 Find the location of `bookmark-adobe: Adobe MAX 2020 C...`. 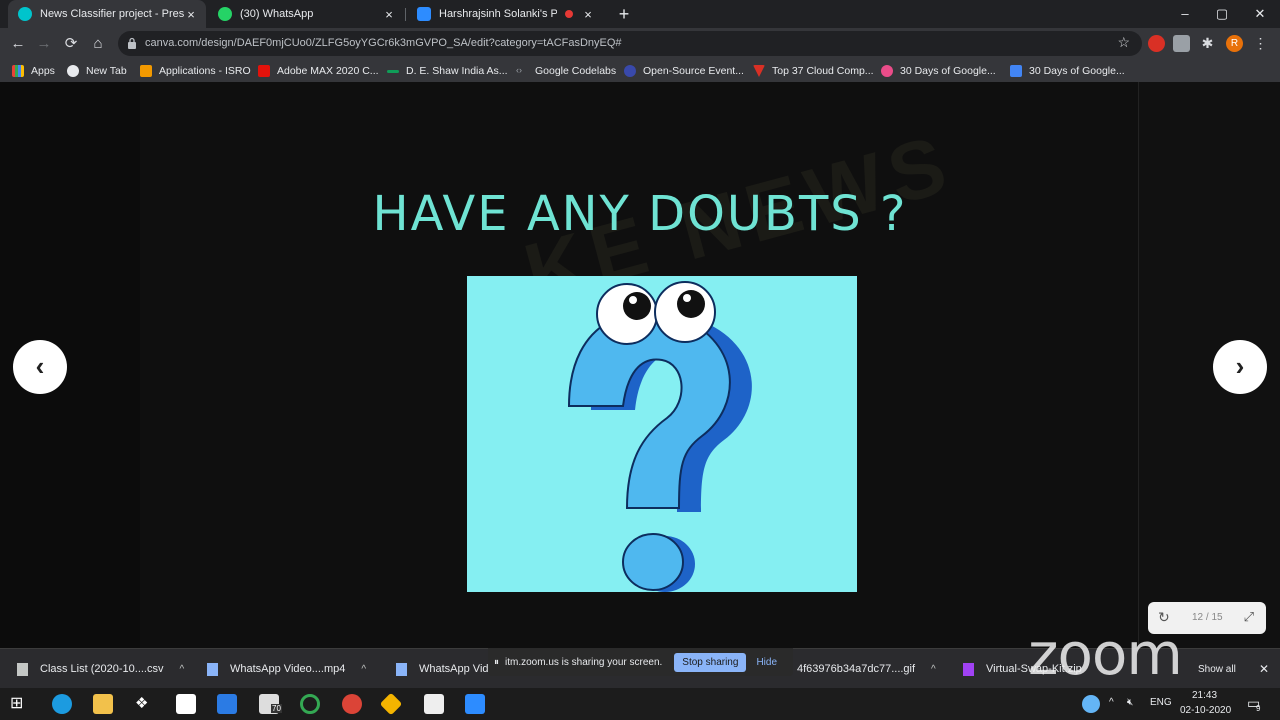

bookmark-adobe: Adobe MAX 2020 C... is located at coordinates (318, 71).